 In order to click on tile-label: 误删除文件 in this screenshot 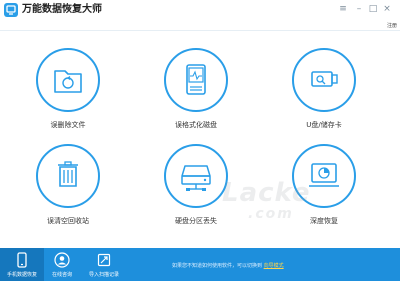, I will do `click(68, 125)`.